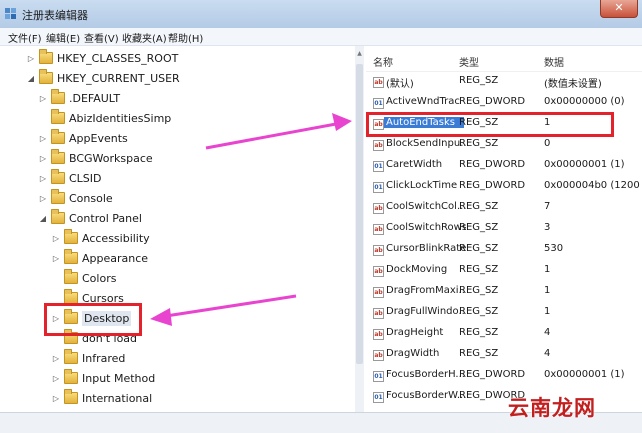 This screenshot has width=642, height=433. What do you see at coordinates (504, 292) in the screenshot?
I see `list-item: ab DragFromMaxi... REG_SZ 1` at bounding box center [504, 292].